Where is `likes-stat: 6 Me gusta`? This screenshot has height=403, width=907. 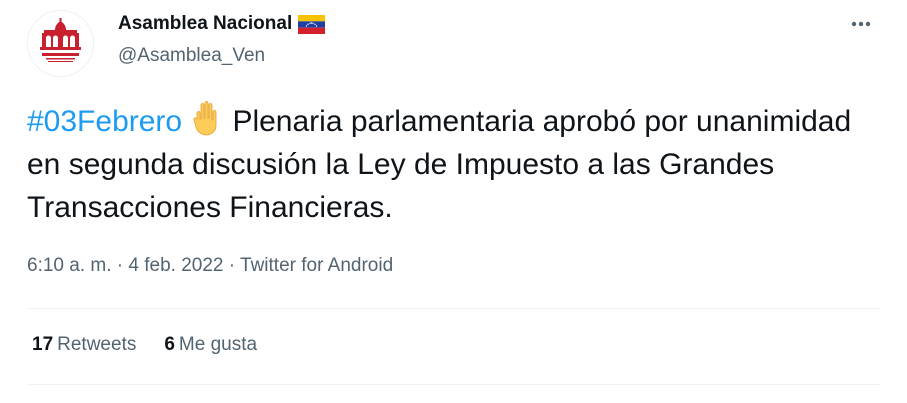
likes-stat: 6 Me gusta is located at coordinates (210, 345).